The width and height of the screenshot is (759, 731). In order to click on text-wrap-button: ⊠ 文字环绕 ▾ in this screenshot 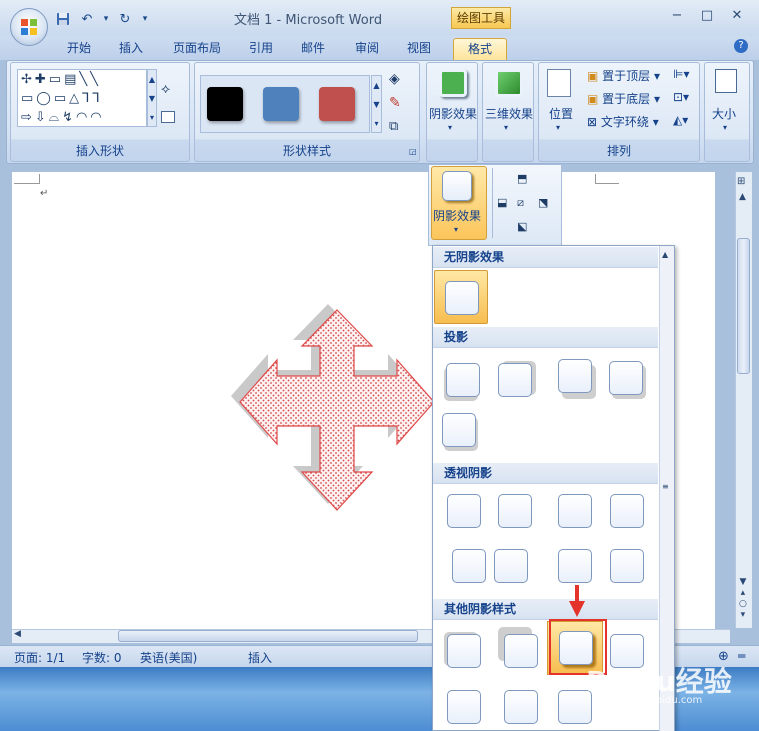, I will do `click(623, 121)`.